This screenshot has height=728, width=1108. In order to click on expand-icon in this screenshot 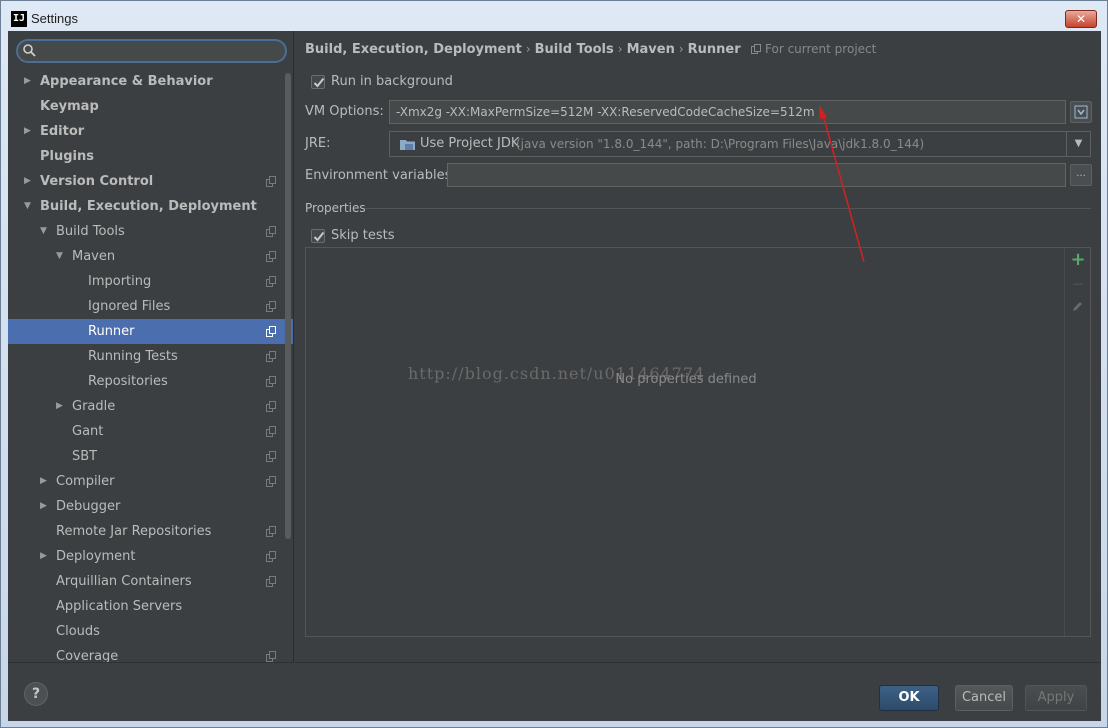, I will do `click(1081, 112)`.